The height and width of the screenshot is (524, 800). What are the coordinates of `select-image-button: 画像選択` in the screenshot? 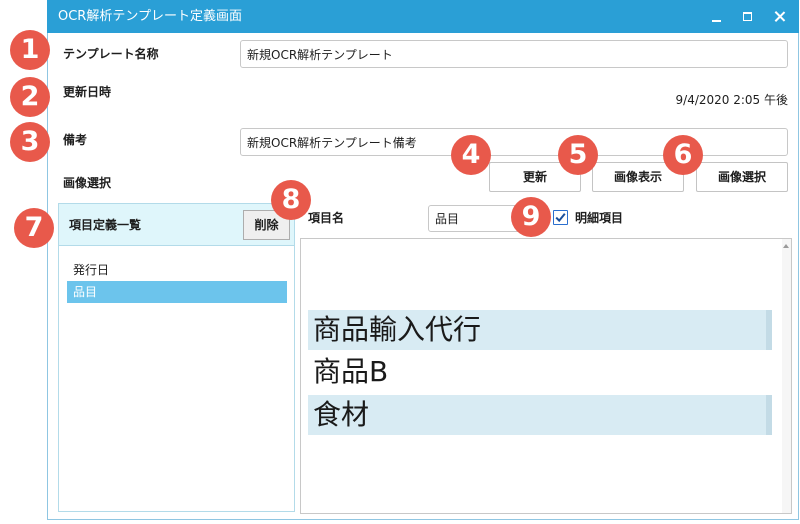 It's located at (742, 177).